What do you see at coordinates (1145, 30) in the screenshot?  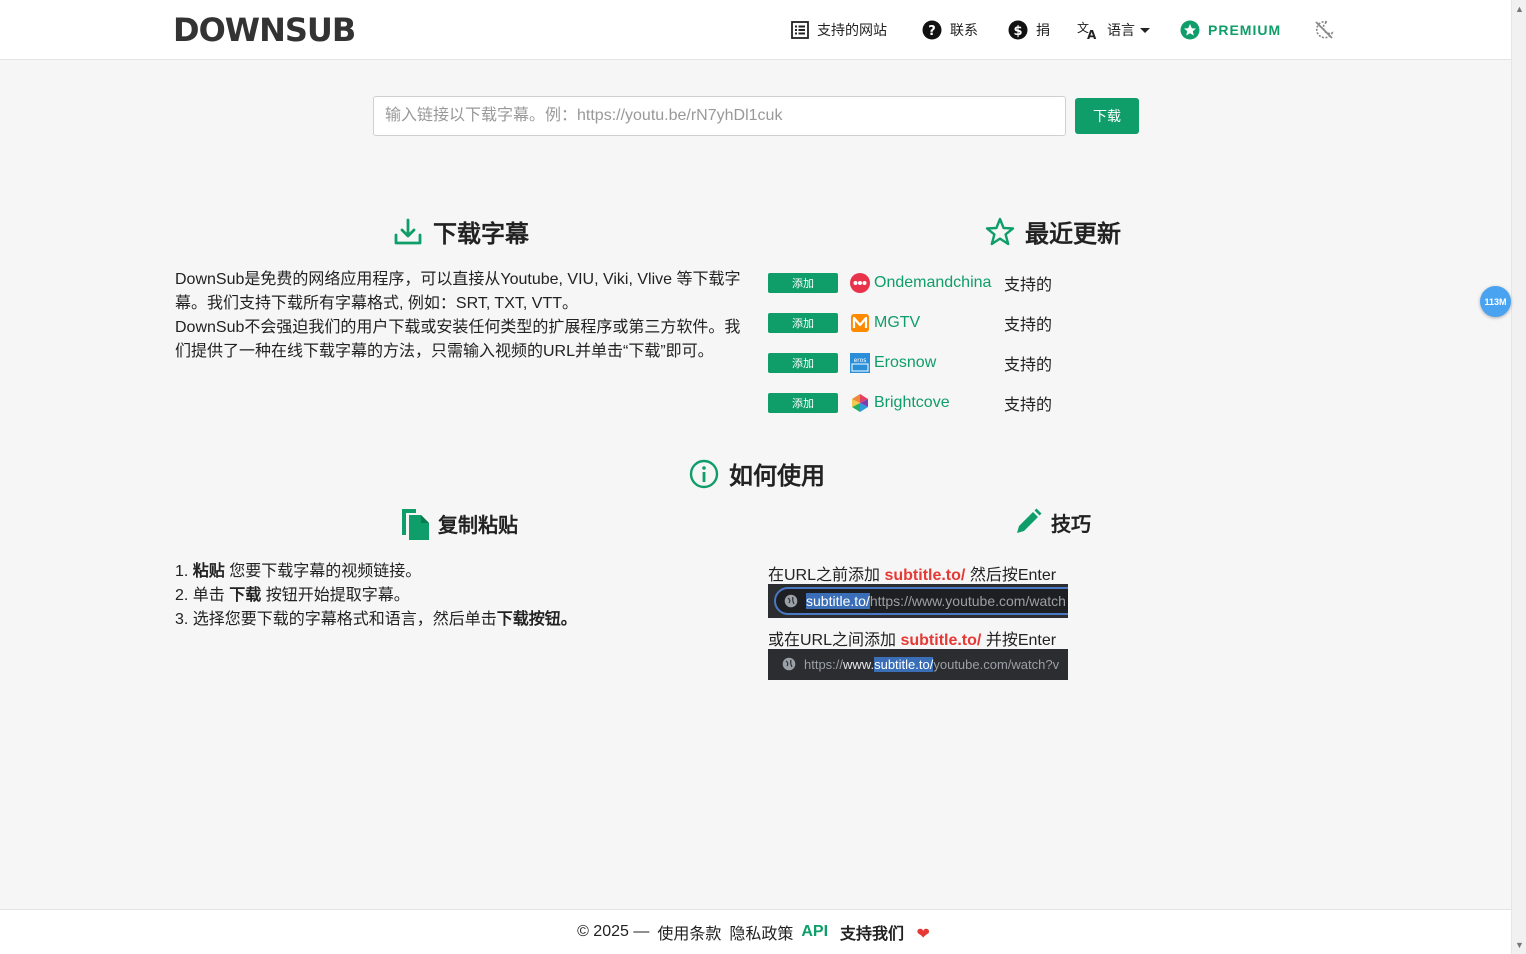 I see `caret-down-icon` at bounding box center [1145, 30].